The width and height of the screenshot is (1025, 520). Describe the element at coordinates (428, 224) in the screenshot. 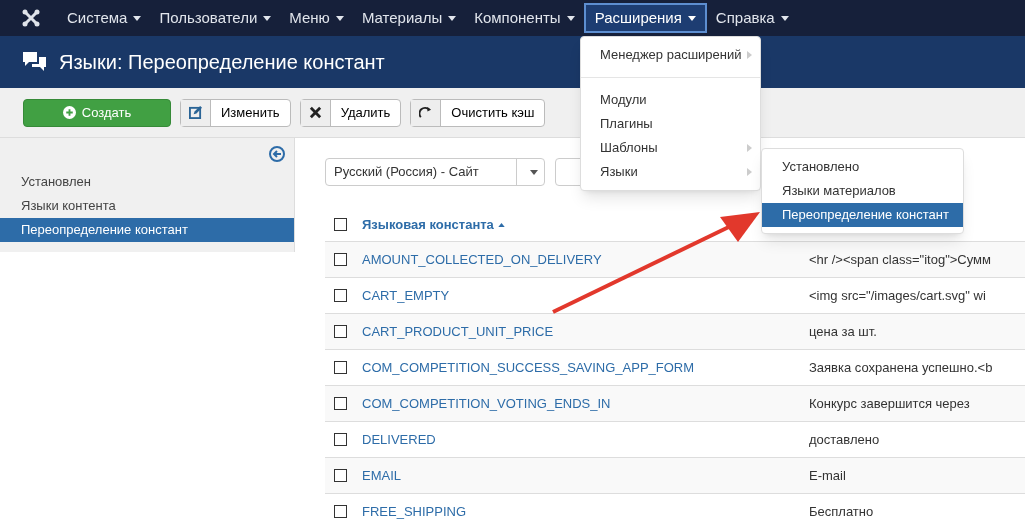

I see `column-header: Языковая константа` at that location.